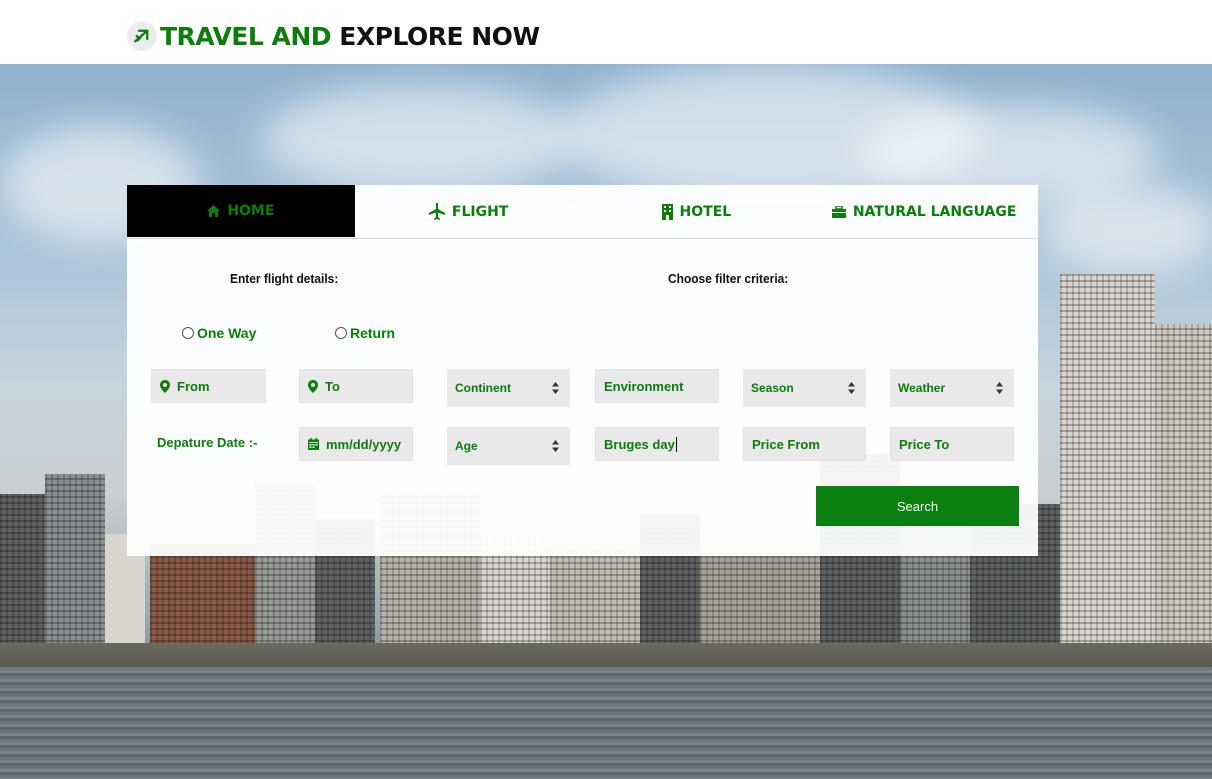  I want to click on age-select: Age, so click(508, 446).